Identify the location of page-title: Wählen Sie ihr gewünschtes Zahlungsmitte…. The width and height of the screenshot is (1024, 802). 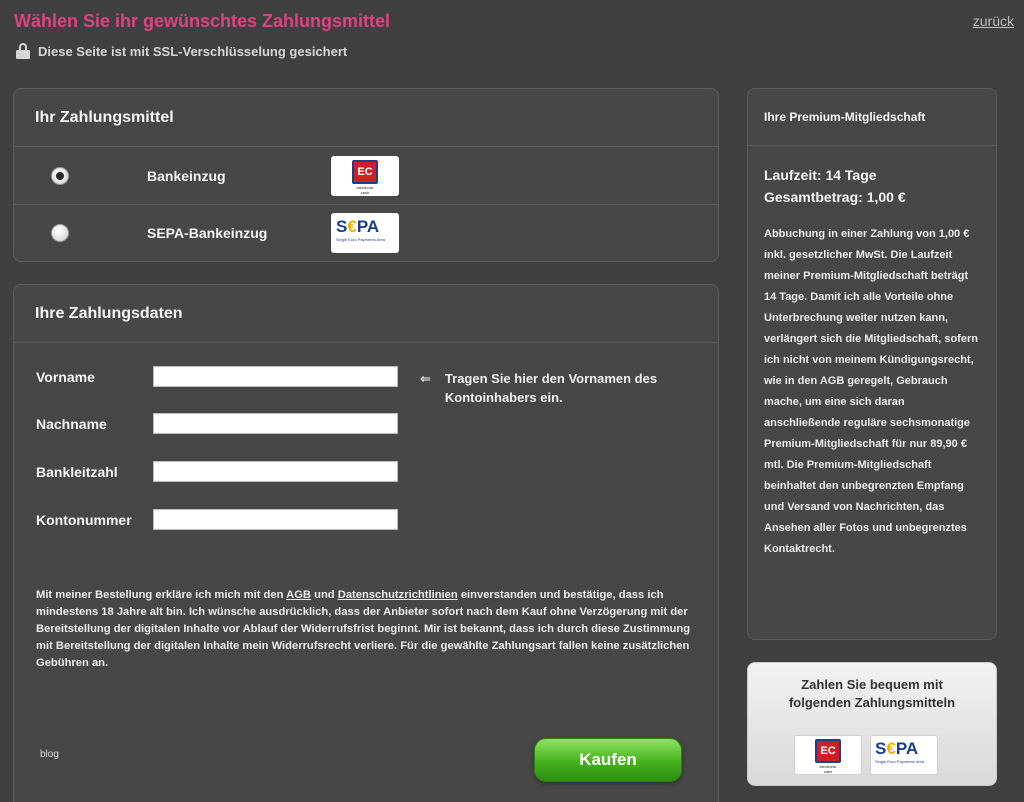
(202, 21).